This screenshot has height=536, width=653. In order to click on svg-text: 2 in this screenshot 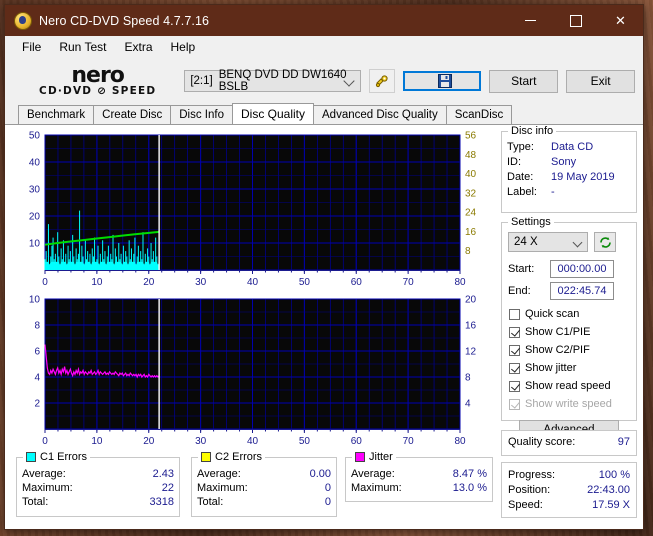, I will do `click(37, 404)`.